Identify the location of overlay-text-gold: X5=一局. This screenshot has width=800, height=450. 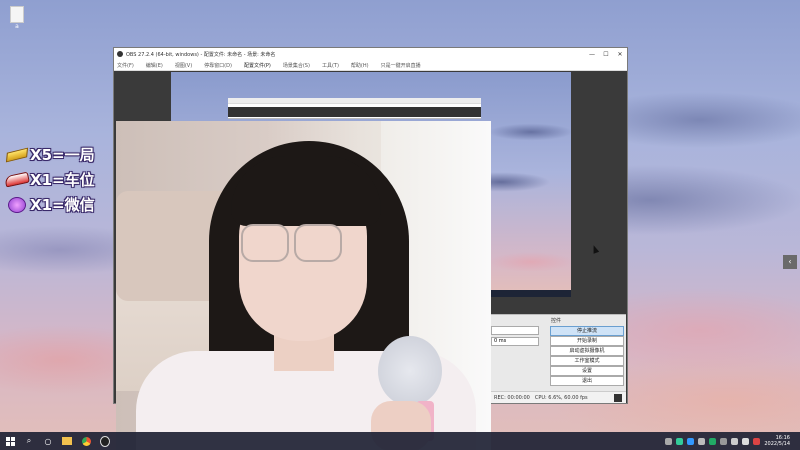
(62, 154).